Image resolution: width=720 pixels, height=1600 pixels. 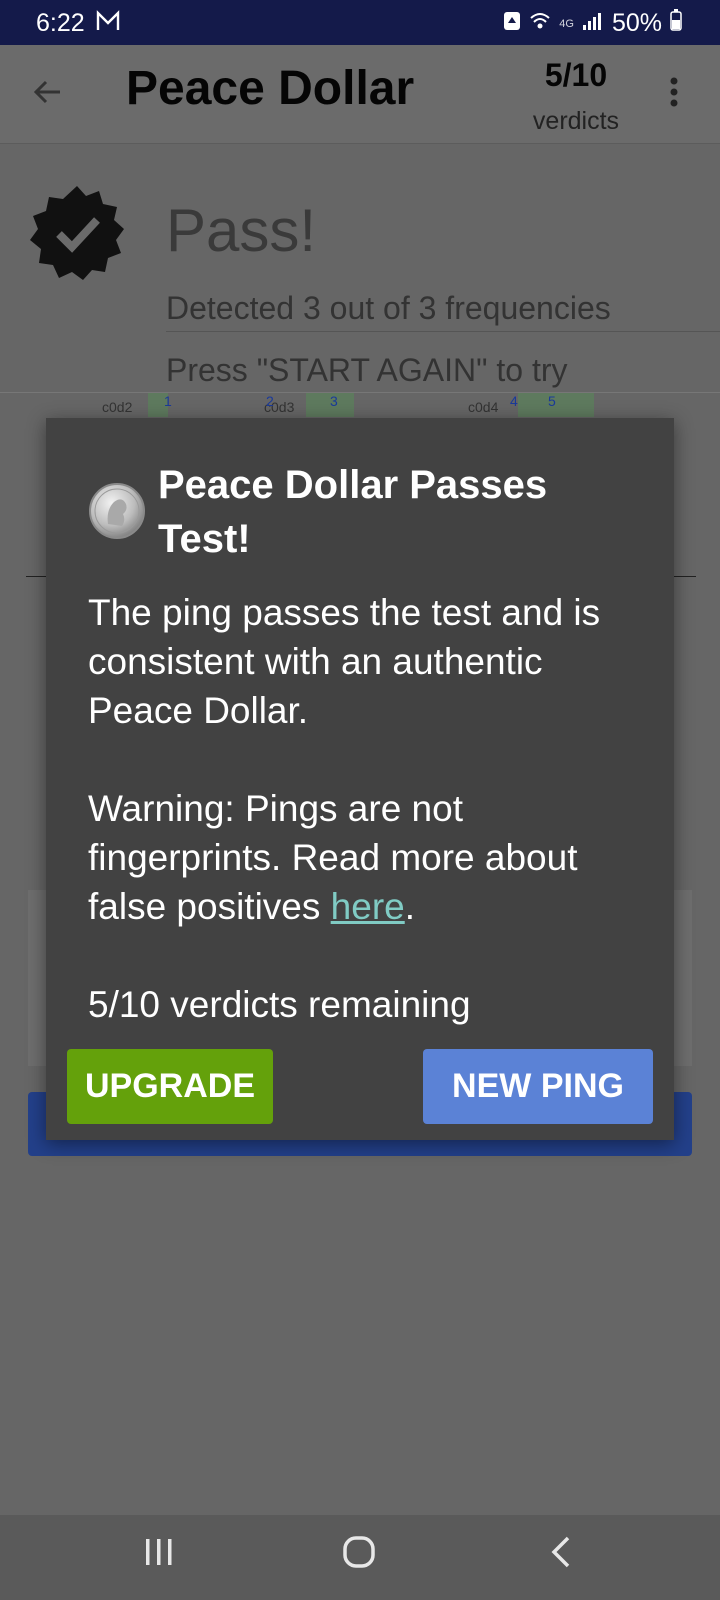 What do you see at coordinates (636, 23) in the screenshot?
I see `battery-percent: 50%` at bounding box center [636, 23].